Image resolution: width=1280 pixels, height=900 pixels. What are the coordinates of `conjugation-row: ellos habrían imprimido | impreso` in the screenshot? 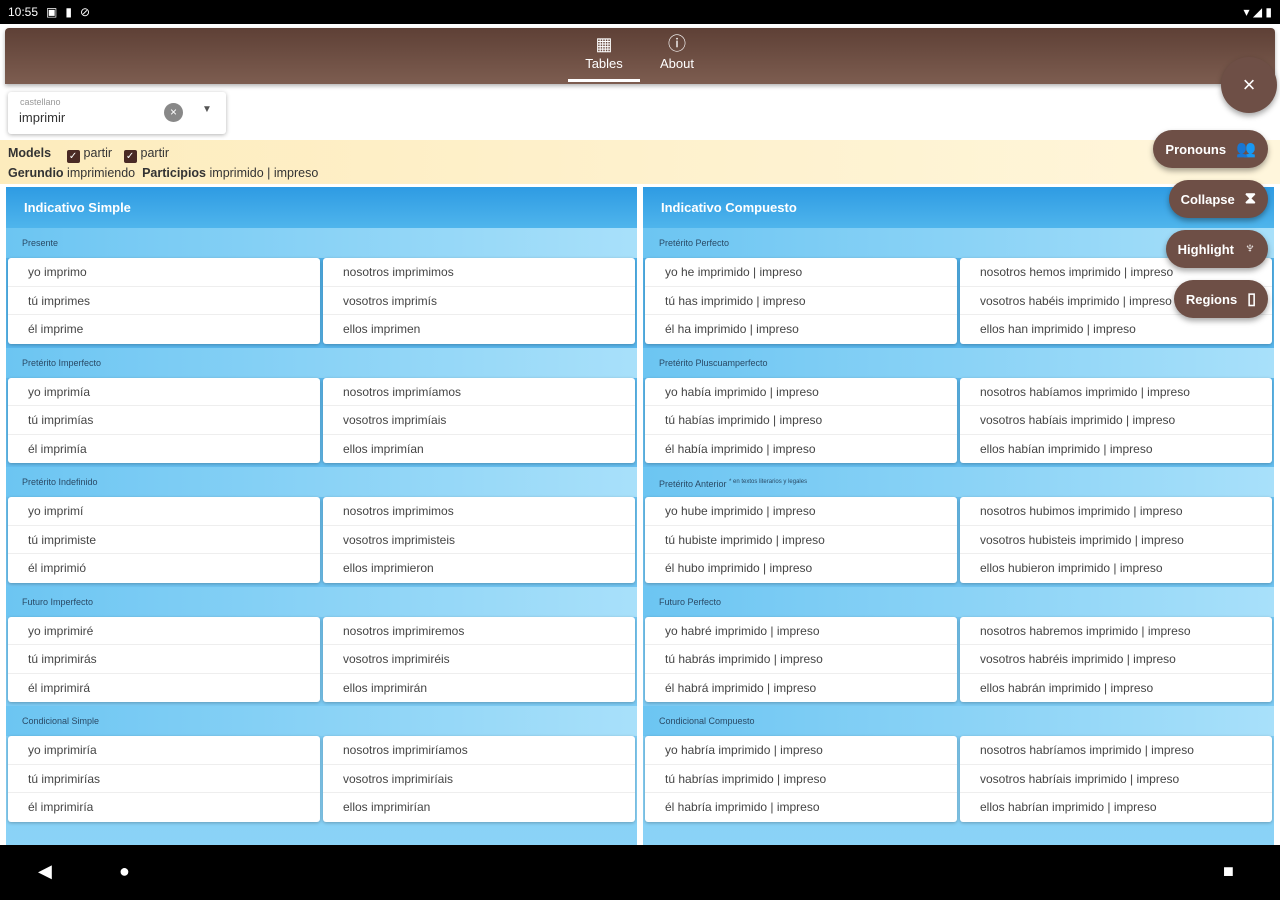 It's located at (1068, 807).